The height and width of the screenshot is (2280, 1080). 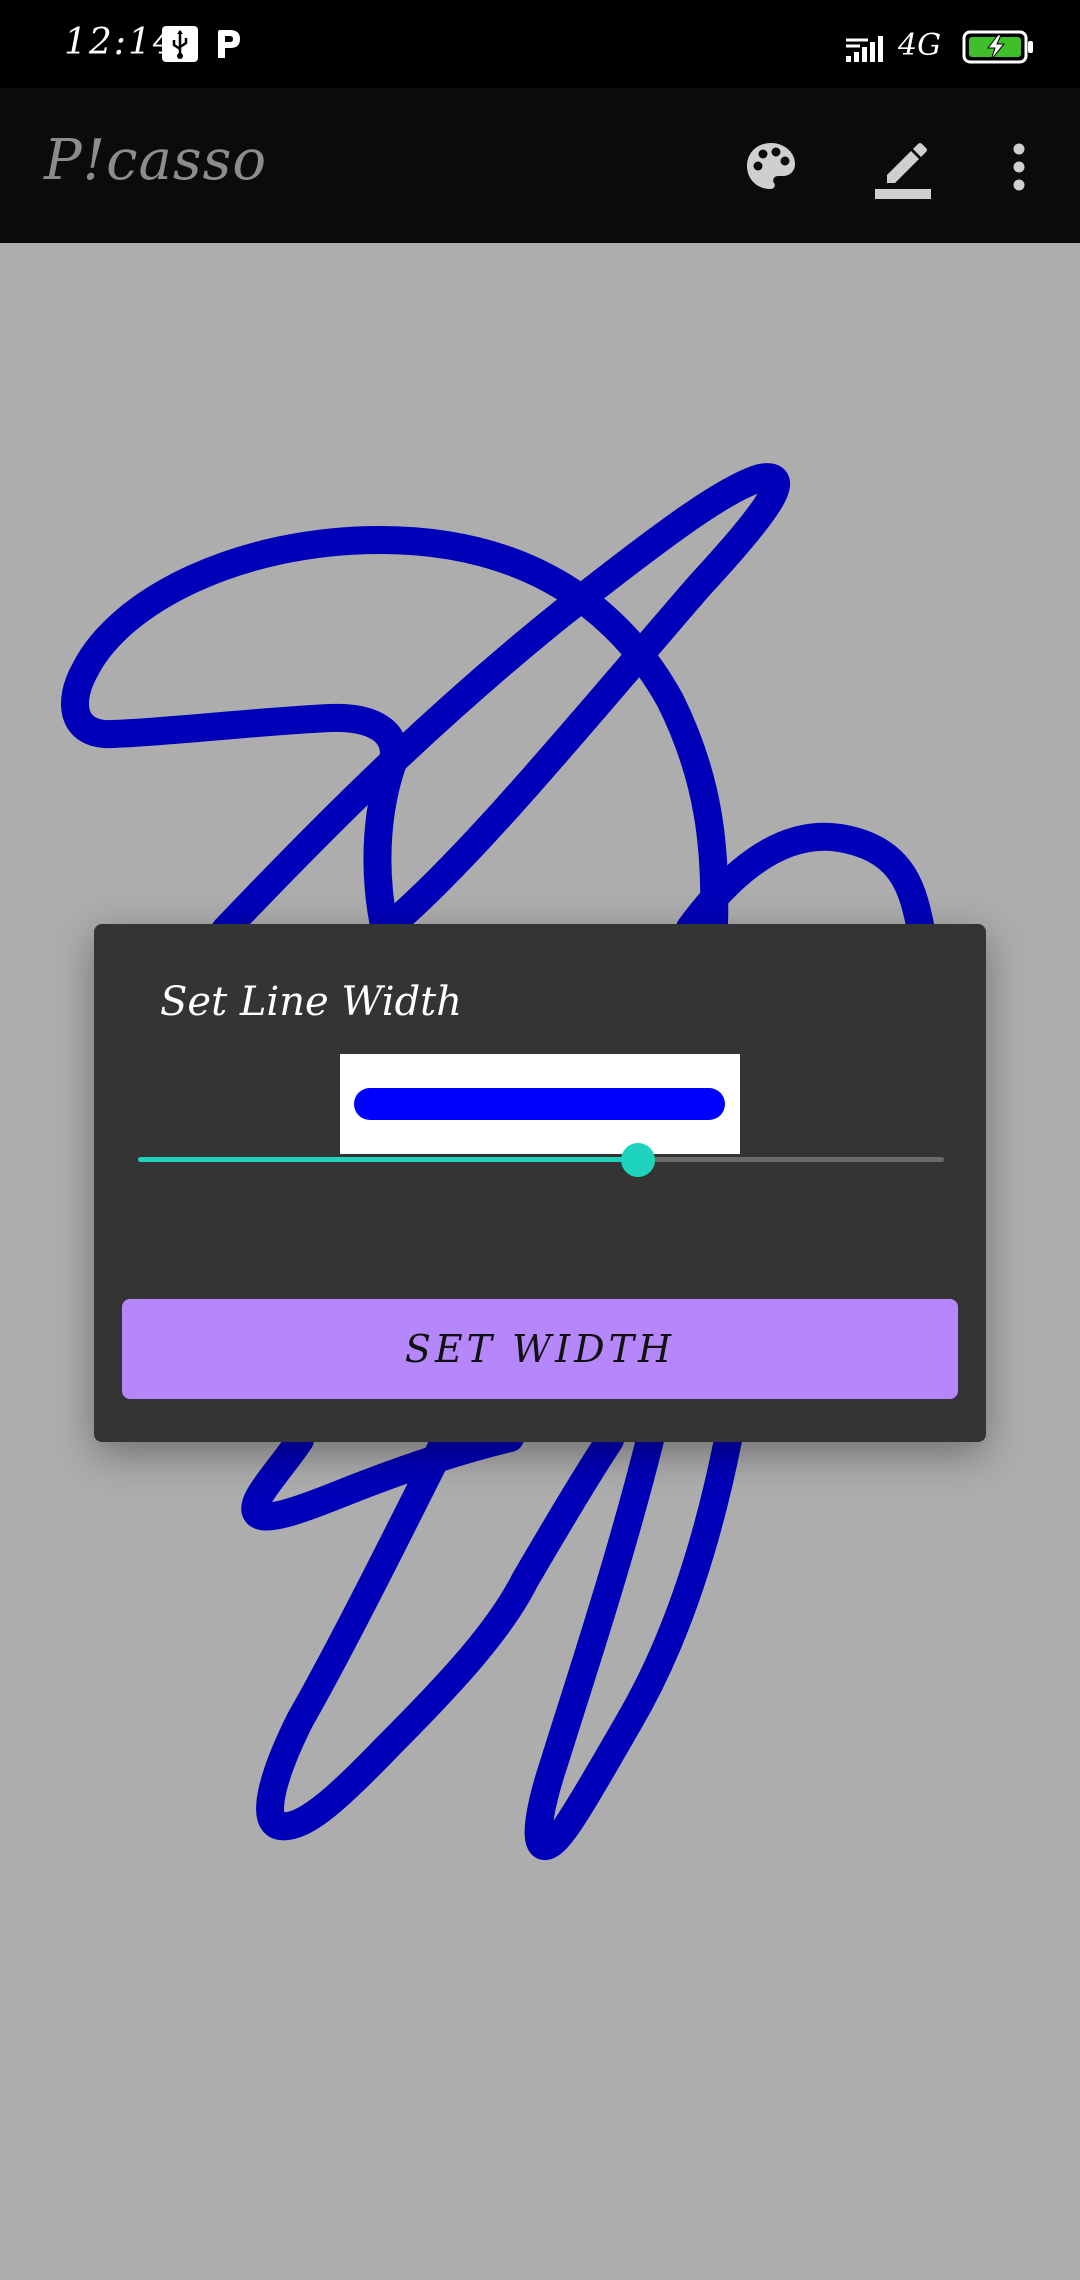 What do you see at coordinates (998, 49) in the screenshot?
I see `battery-charging-icon` at bounding box center [998, 49].